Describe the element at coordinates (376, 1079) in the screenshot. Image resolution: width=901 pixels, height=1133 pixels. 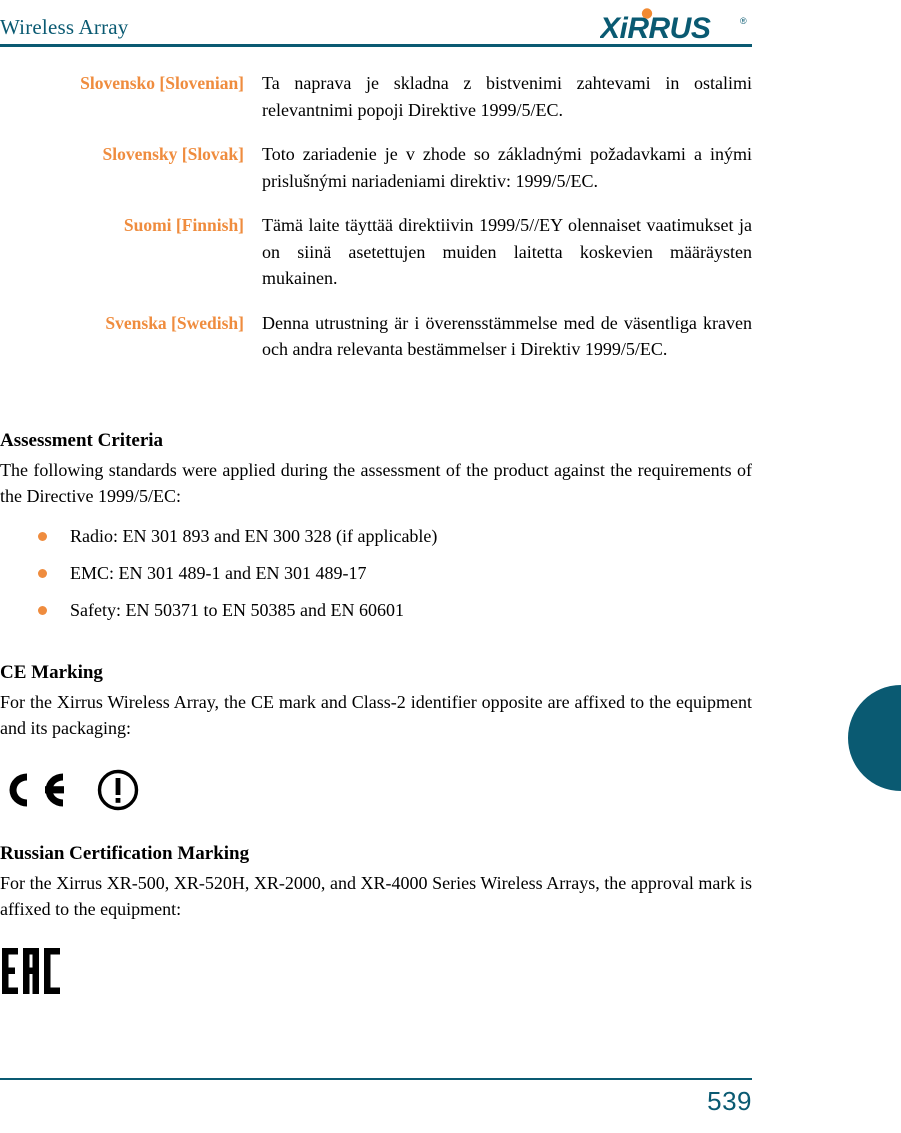
I see `footer-divider` at that location.